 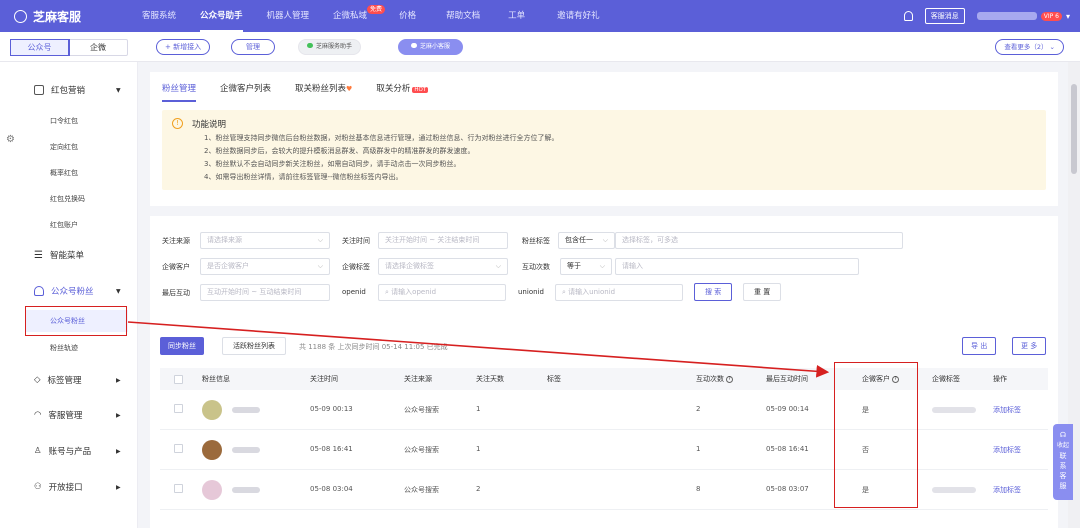 I want to click on headset-icon: ☊, so click(x=1063, y=435).